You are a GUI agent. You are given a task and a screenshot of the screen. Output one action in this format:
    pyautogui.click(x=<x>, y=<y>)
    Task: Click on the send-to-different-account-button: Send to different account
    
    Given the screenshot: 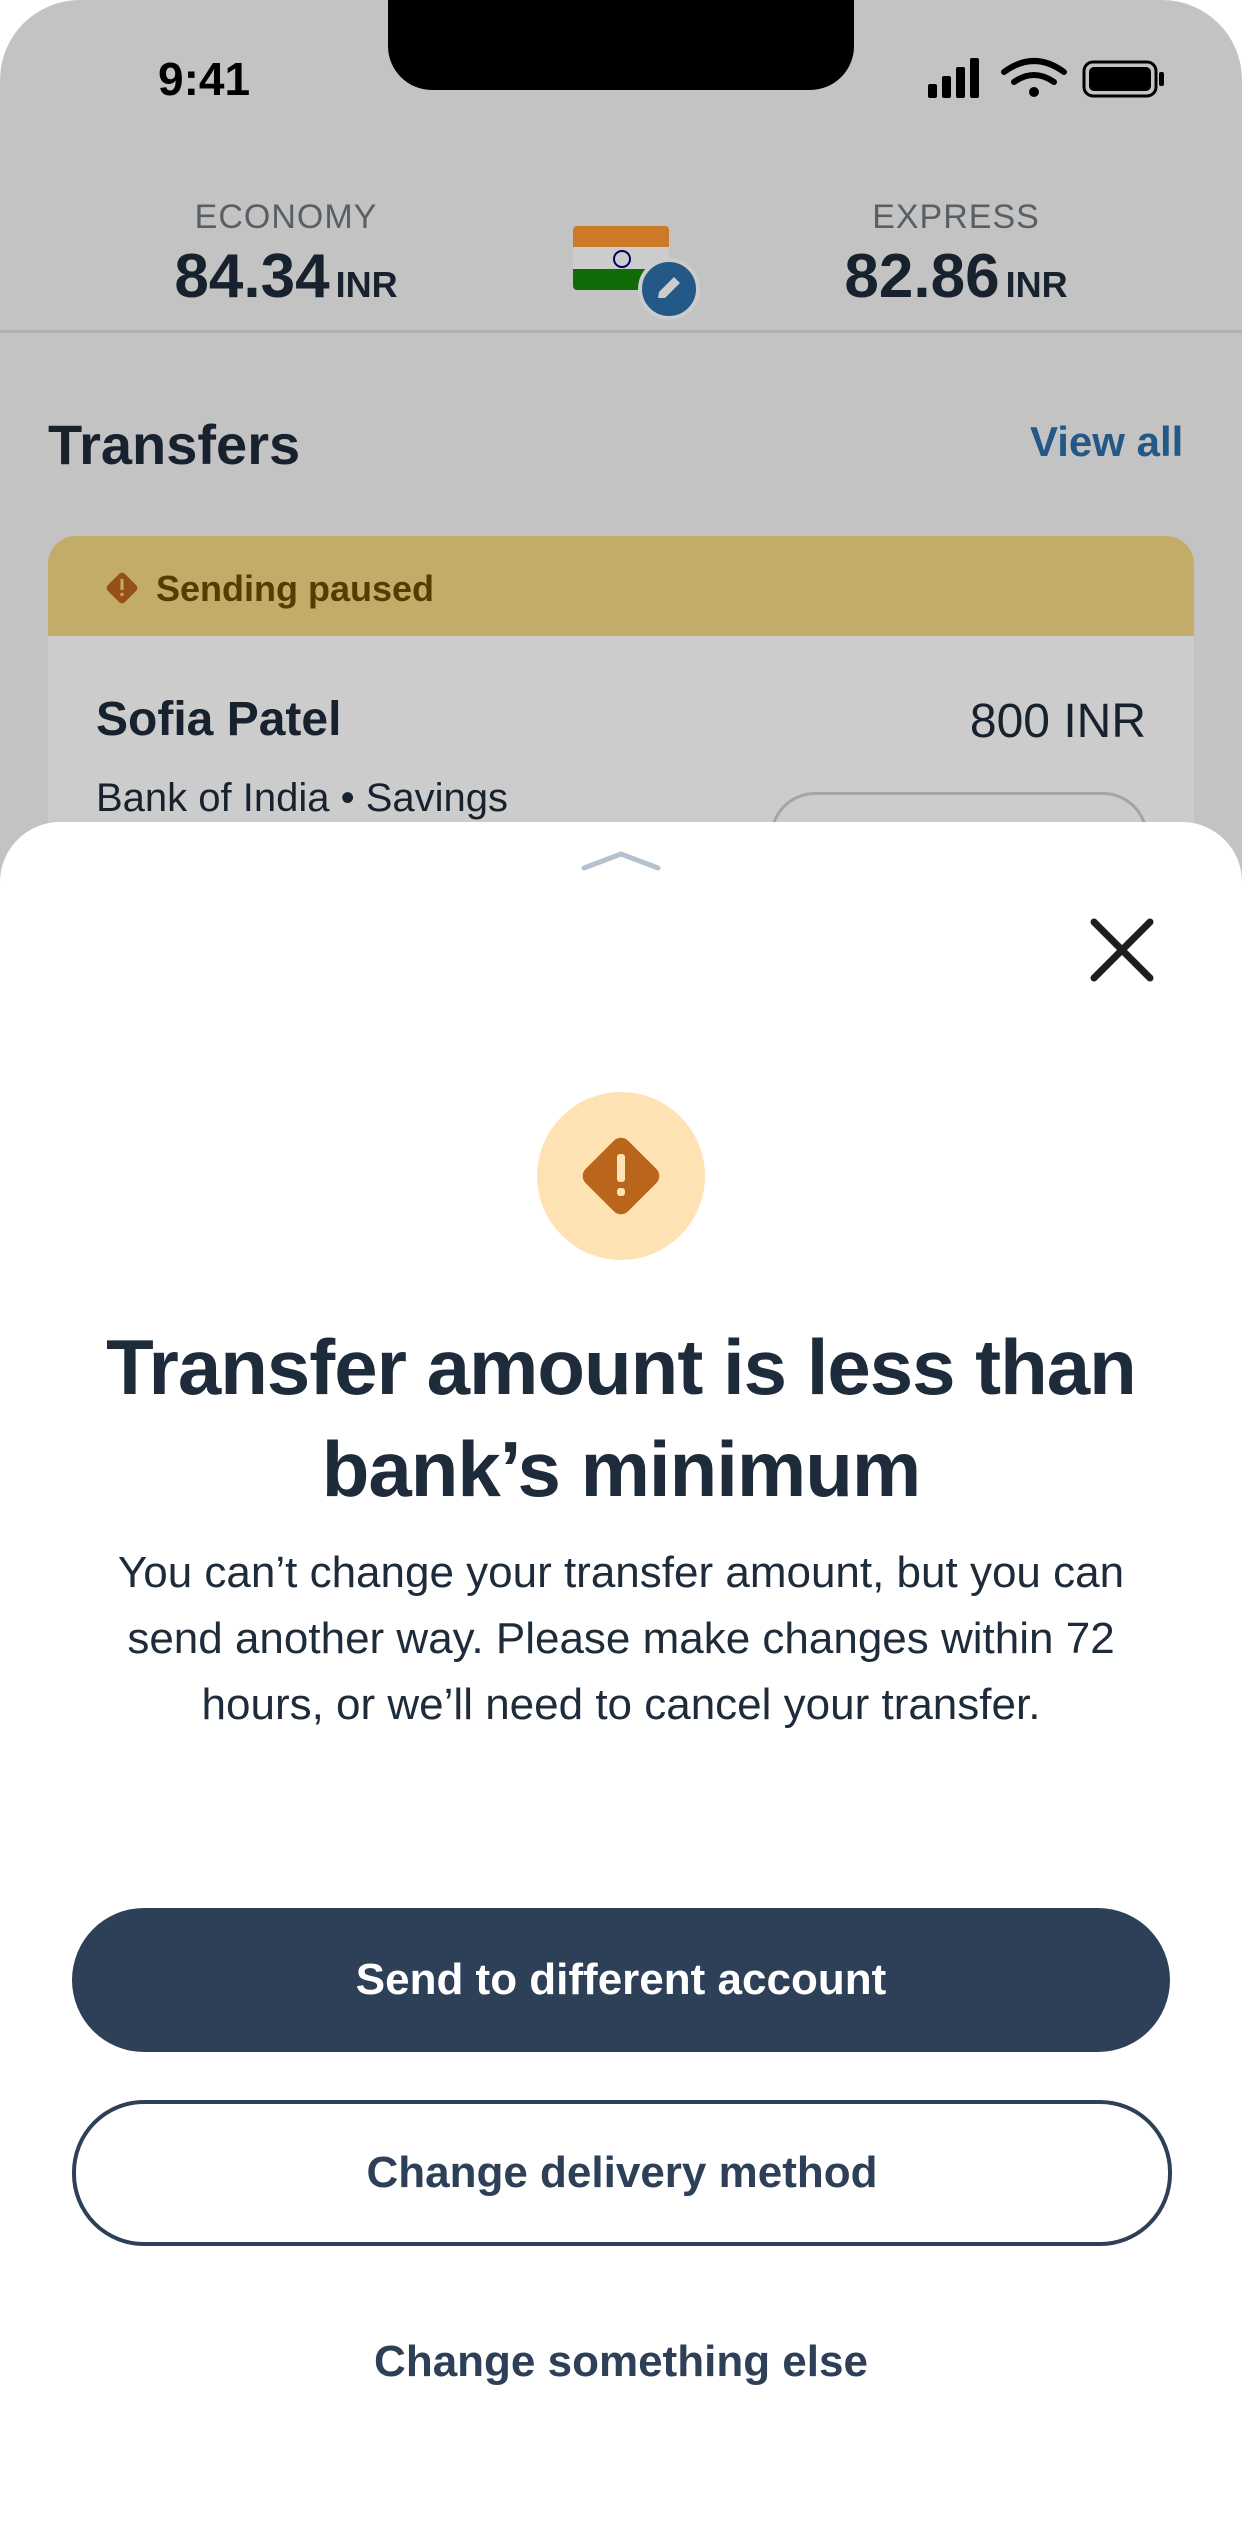 What is the action you would take?
    pyautogui.click(x=621, y=1980)
    